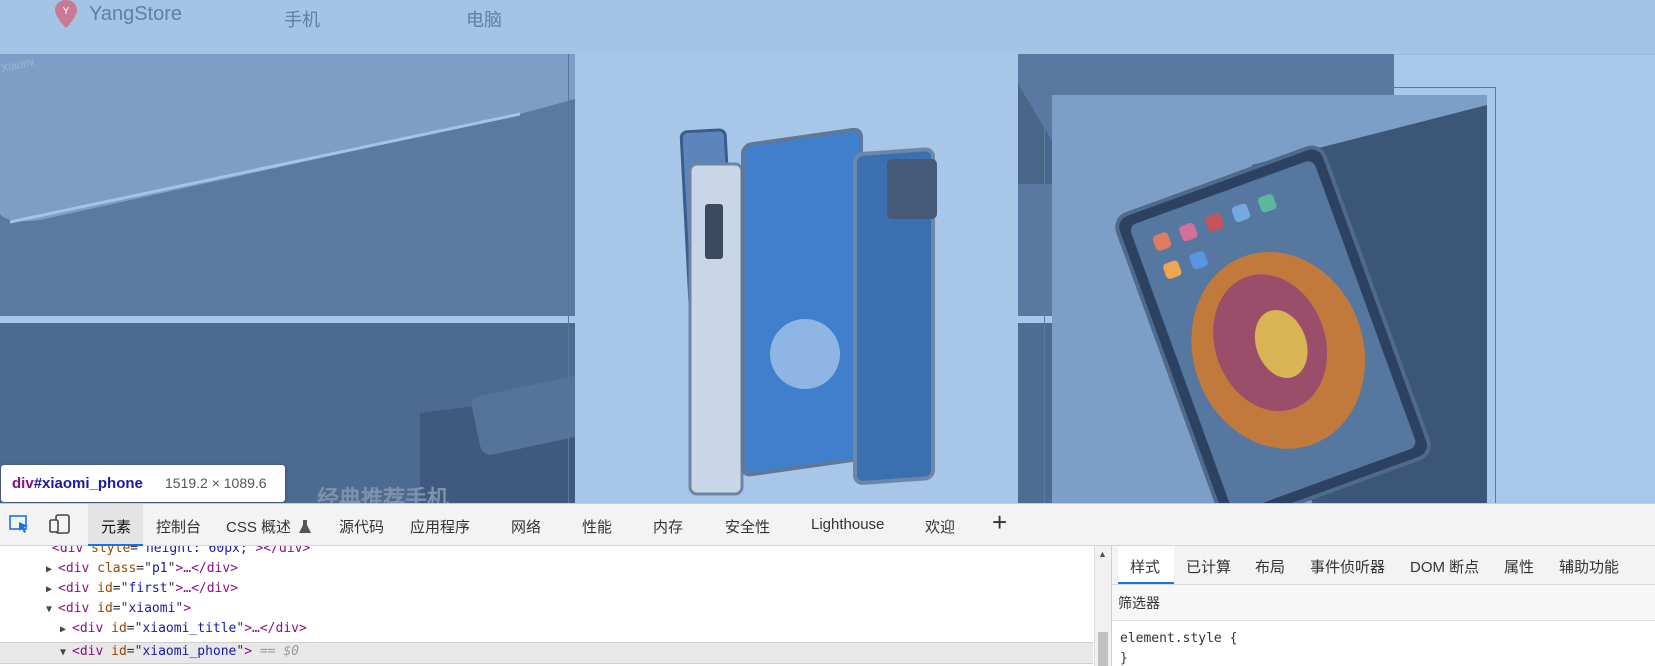 This screenshot has width=1655, height=666. I want to click on tab-lighthouse: Lighthouse, so click(847, 524).